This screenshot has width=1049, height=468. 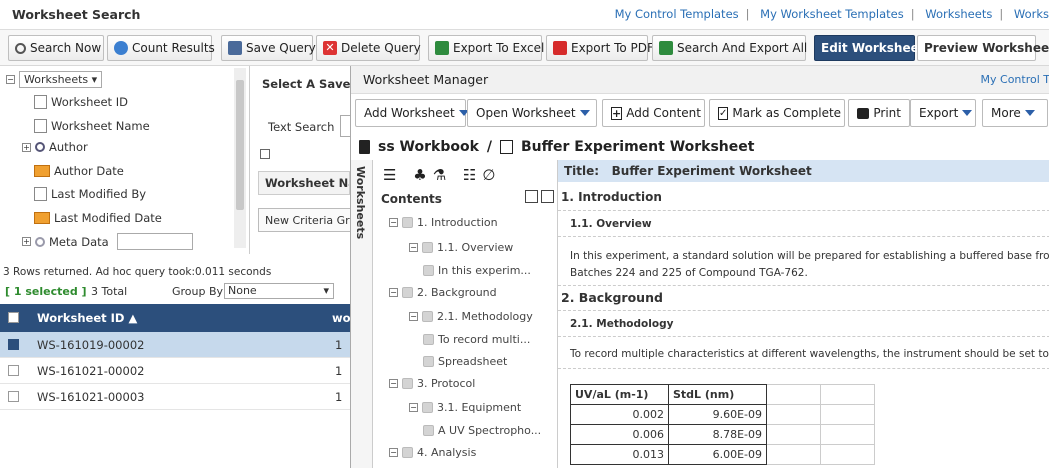 What do you see at coordinates (507, 147) in the screenshot?
I see `worksheet-icon` at bounding box center [507, 147].